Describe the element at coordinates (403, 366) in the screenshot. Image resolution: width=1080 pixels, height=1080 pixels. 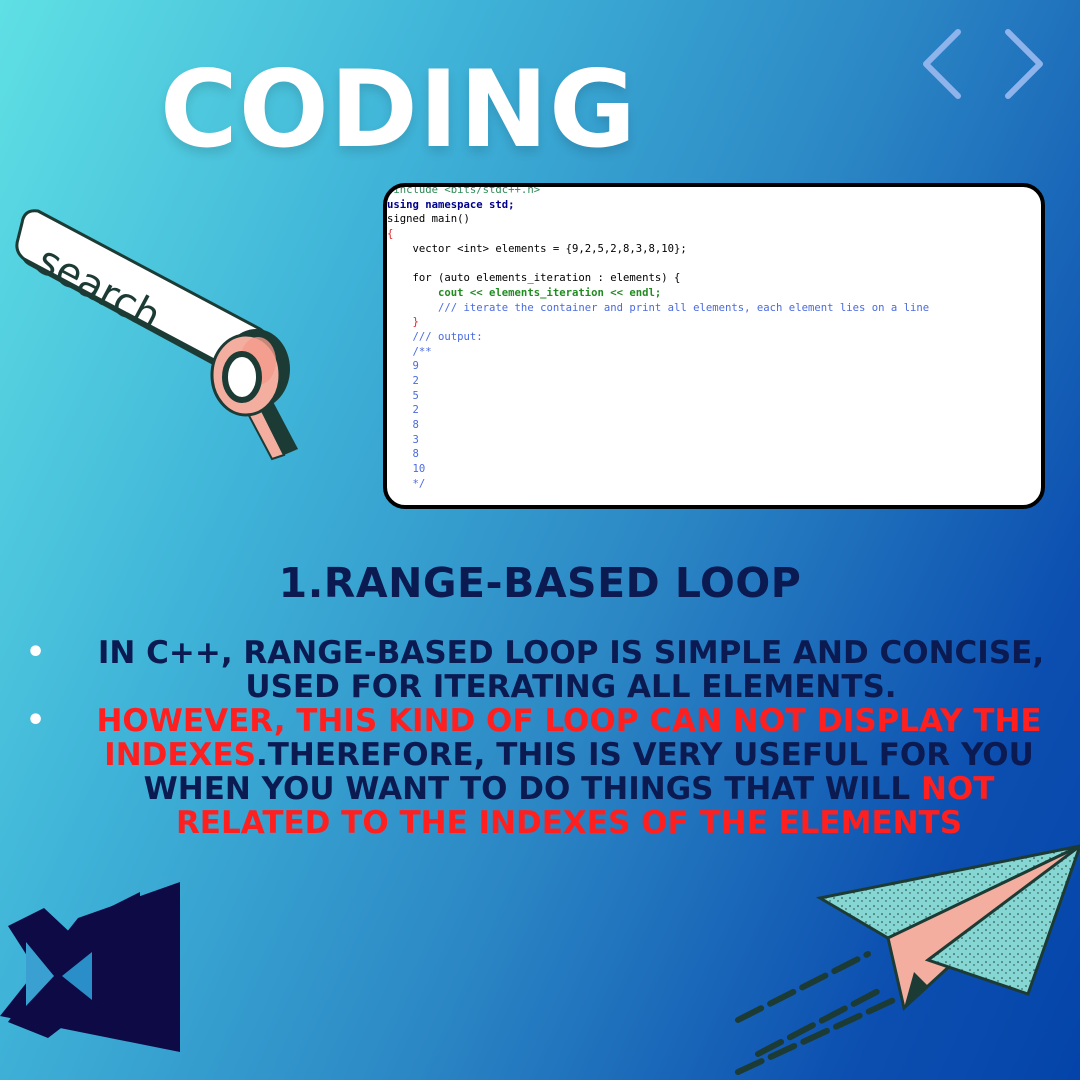
I see `code-line-13: 9` at that location.